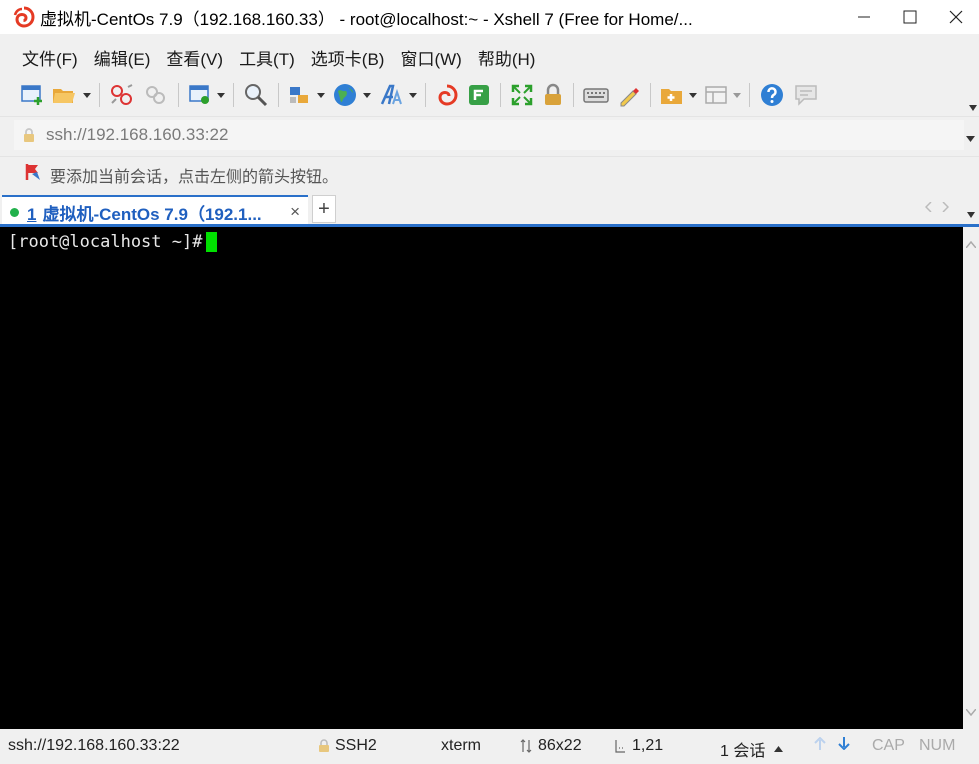 This screenshot has width=979, height=764. I want to click on open-folder-icon, so click(65, 95).